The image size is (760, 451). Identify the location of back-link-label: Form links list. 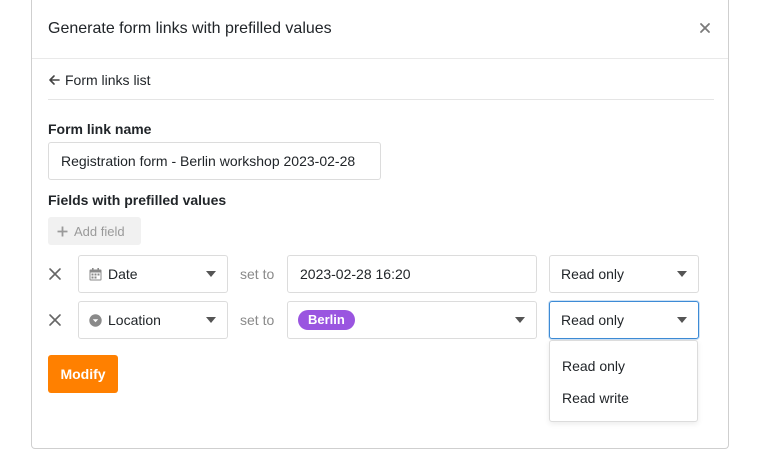
(108, 80).